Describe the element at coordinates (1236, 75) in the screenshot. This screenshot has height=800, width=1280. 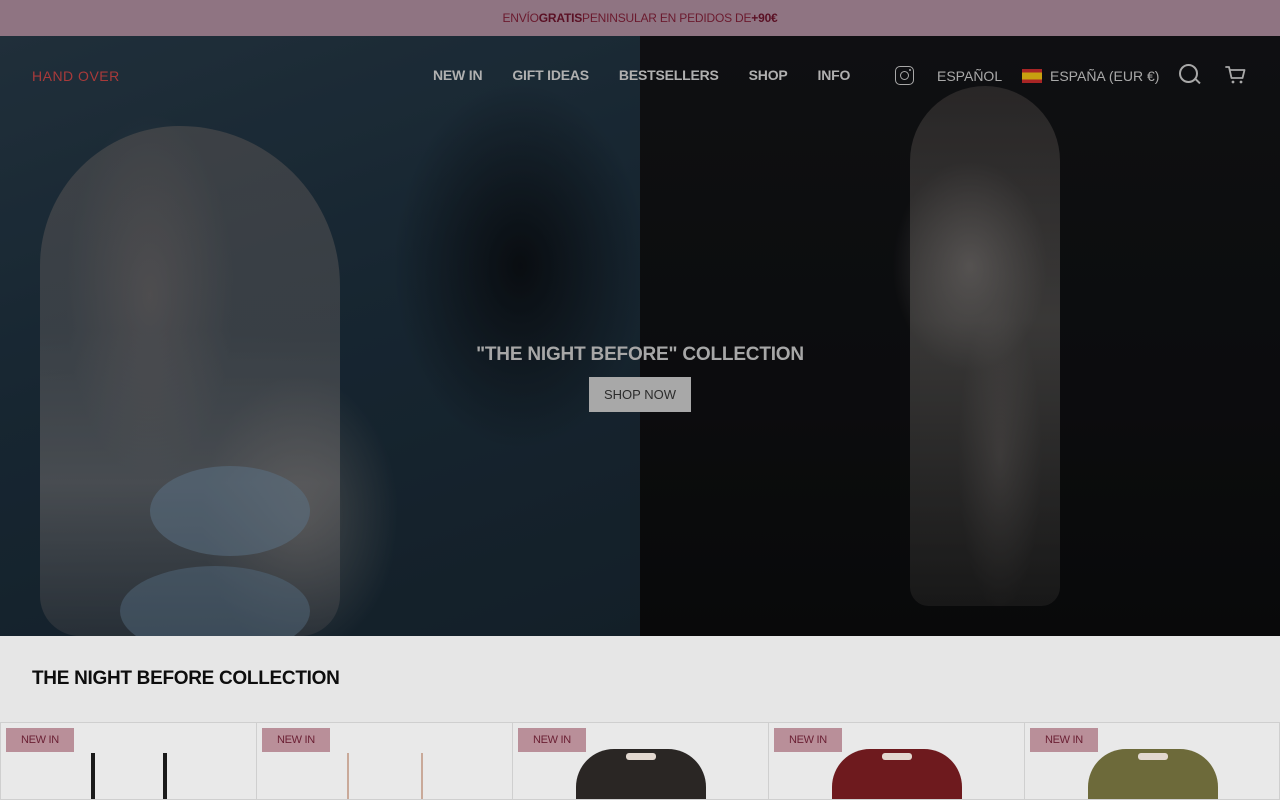
I see `cart-icon` at that location.